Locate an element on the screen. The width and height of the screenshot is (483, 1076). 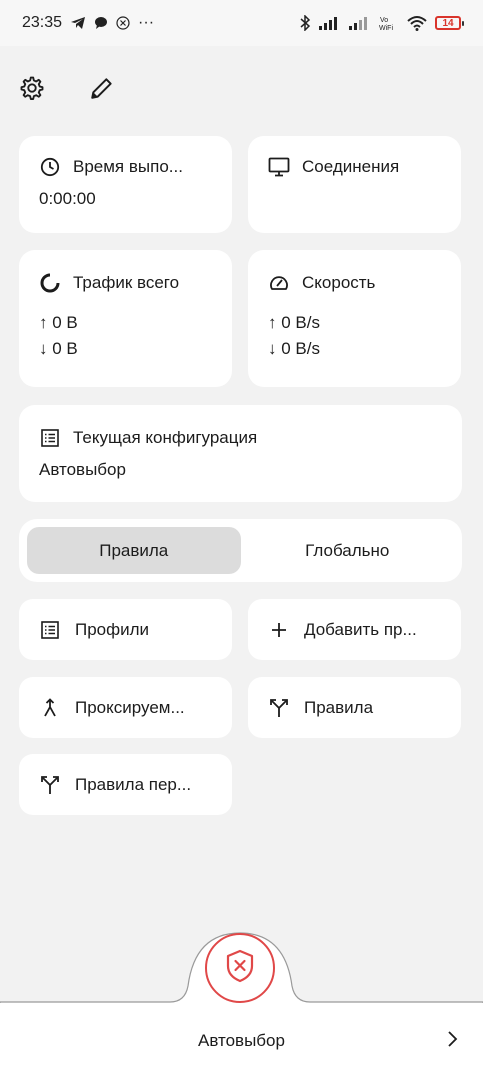
mode-global-tab: Глобально is located at coordinates (348, 550).